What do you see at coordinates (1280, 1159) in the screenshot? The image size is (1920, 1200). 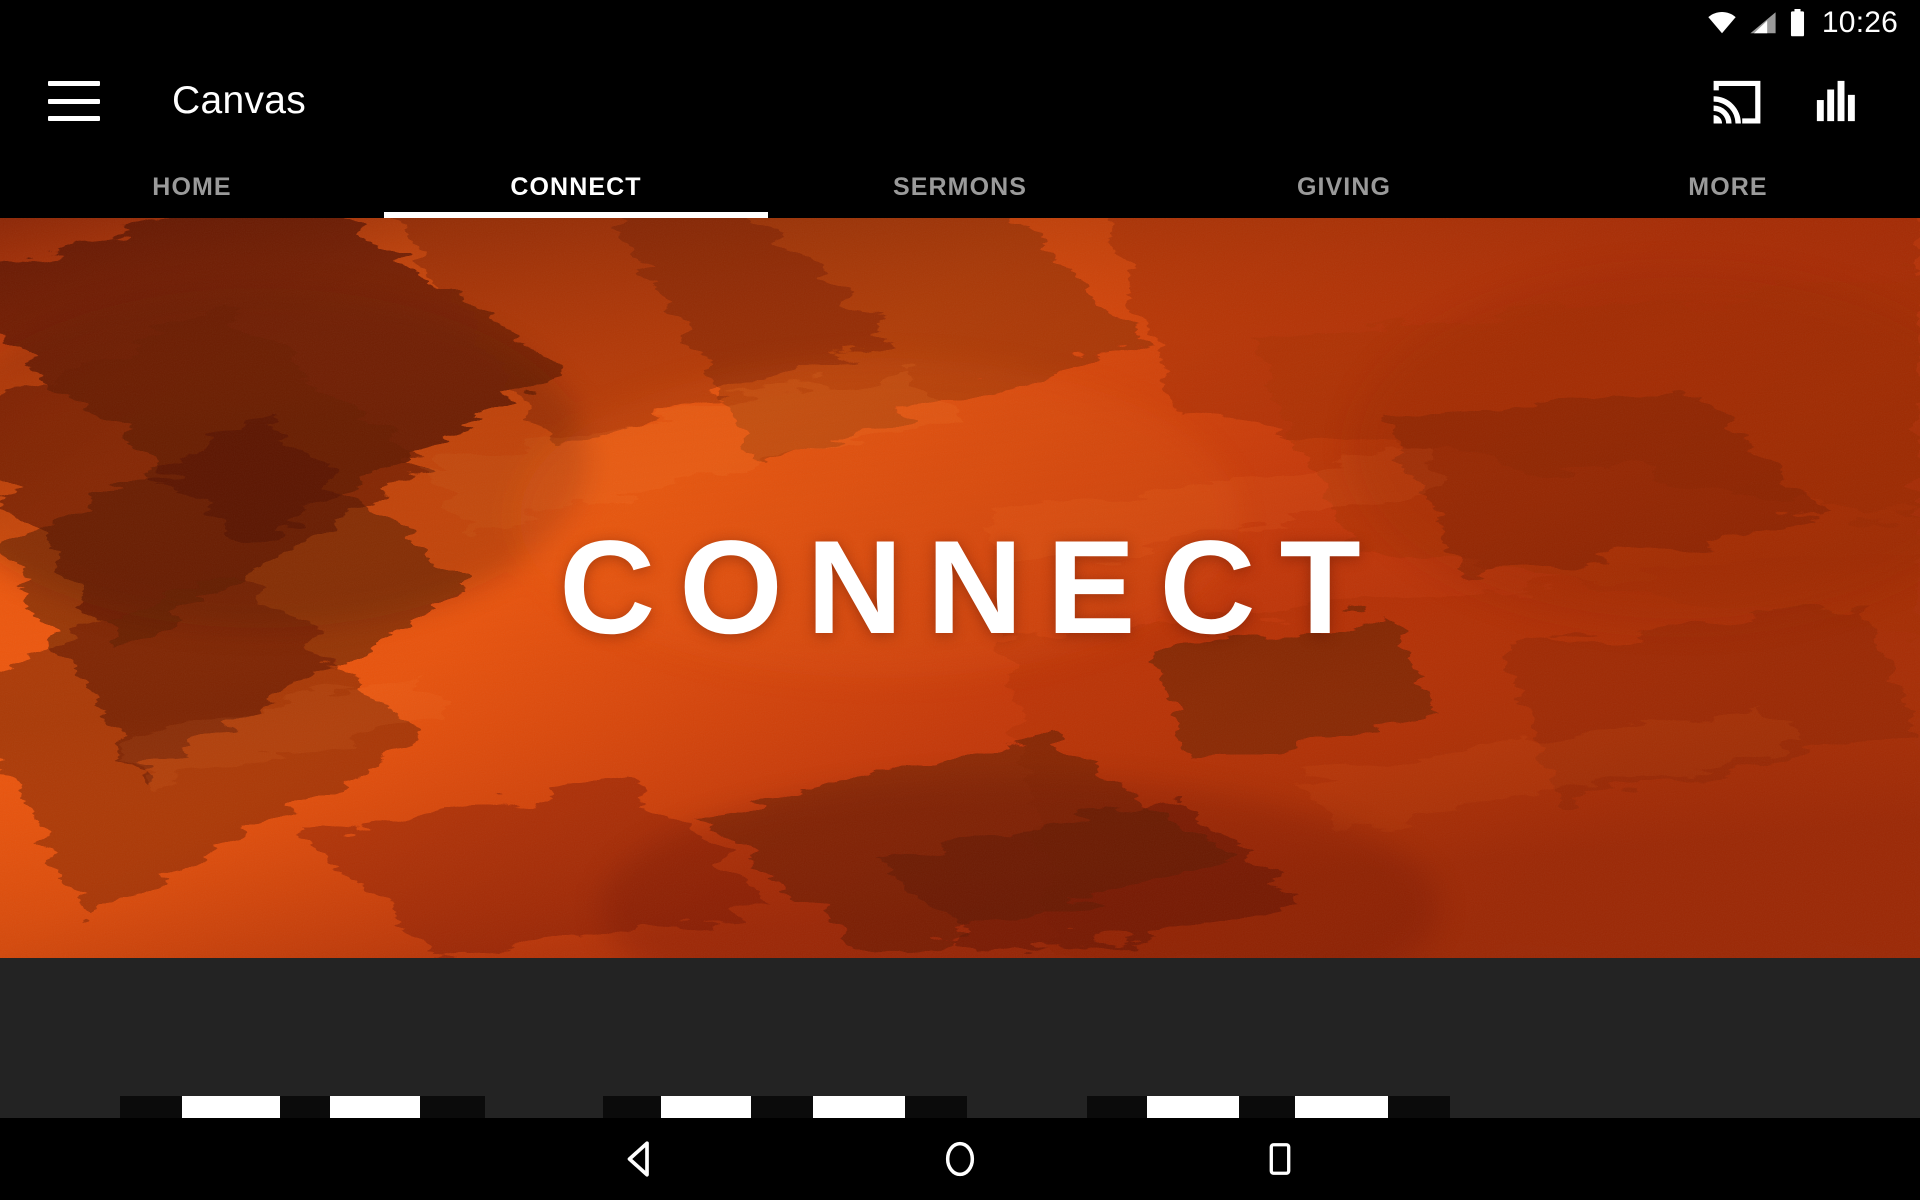 I see `recents-square-icon` at bounding box center [1280, 1159].